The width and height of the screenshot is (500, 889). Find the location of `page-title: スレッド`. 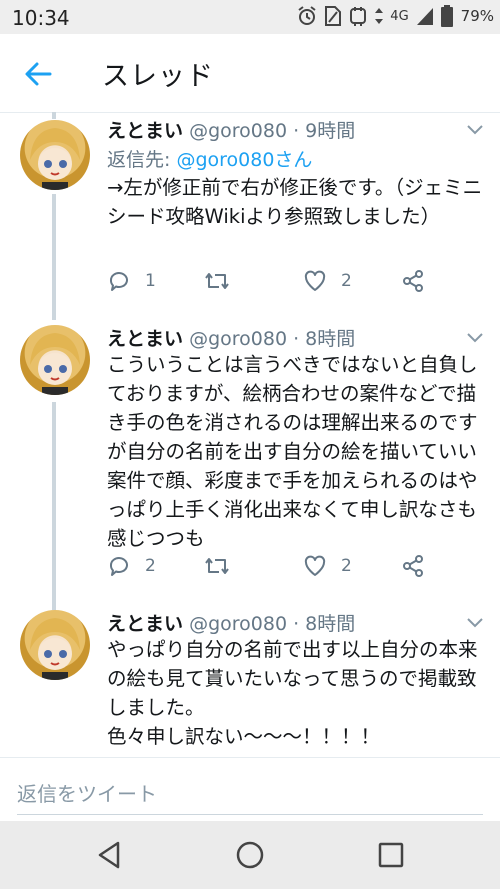

page-title: スレッド is located at coordinates (158, 76).